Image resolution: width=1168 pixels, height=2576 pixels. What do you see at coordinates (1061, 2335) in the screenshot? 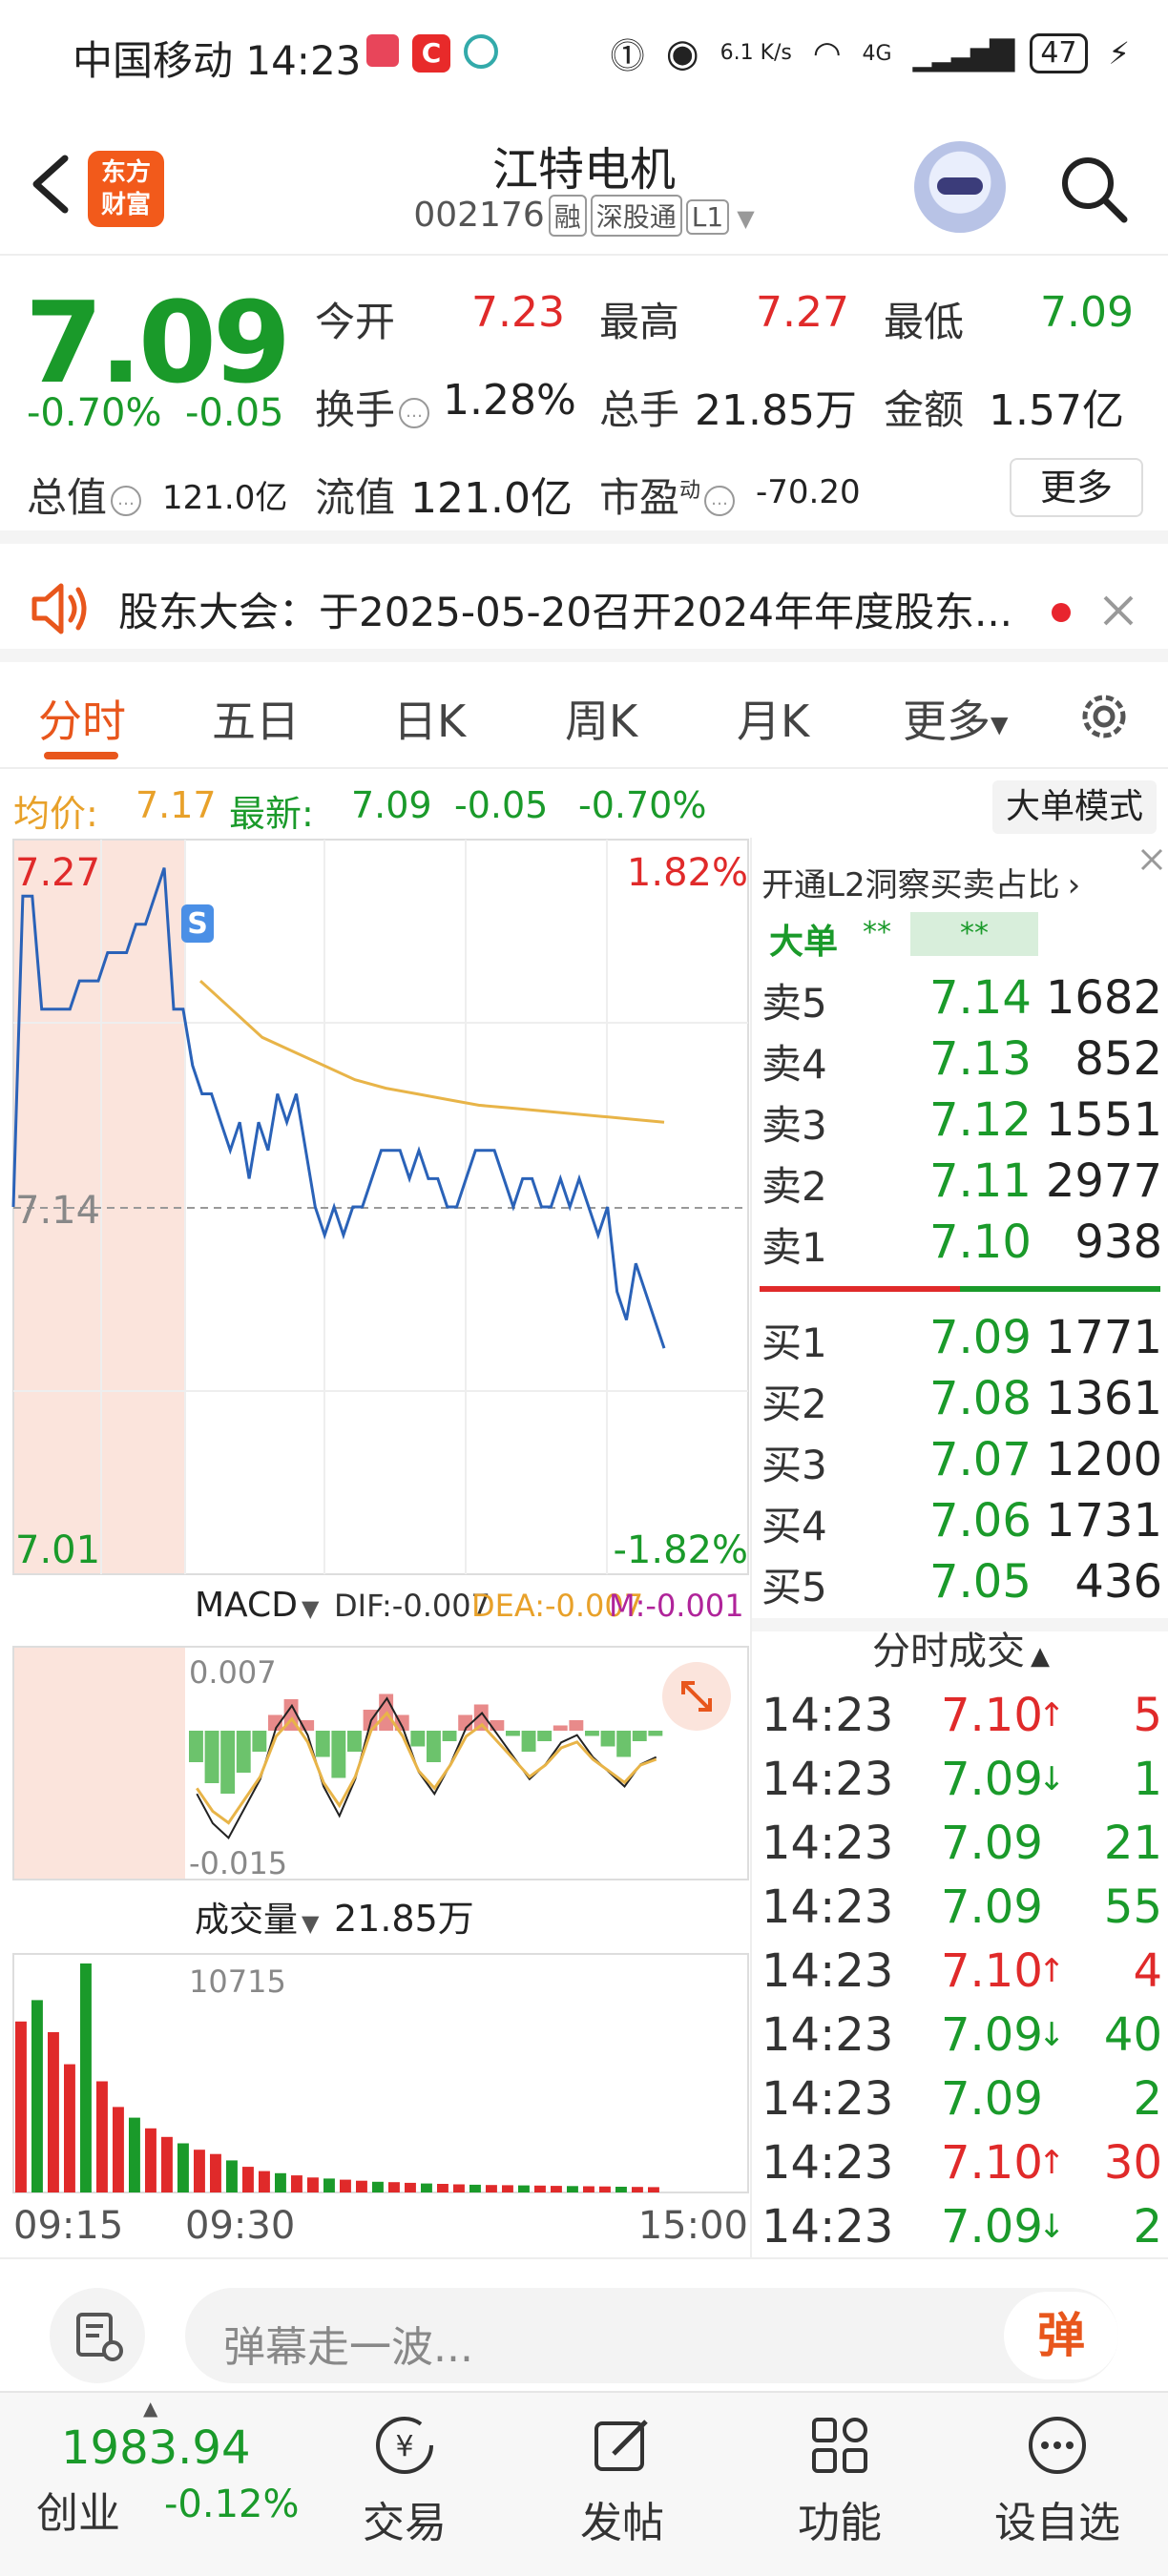
I see `danmu-toggle-button: 弹` at bounding box center [1061, 2335].